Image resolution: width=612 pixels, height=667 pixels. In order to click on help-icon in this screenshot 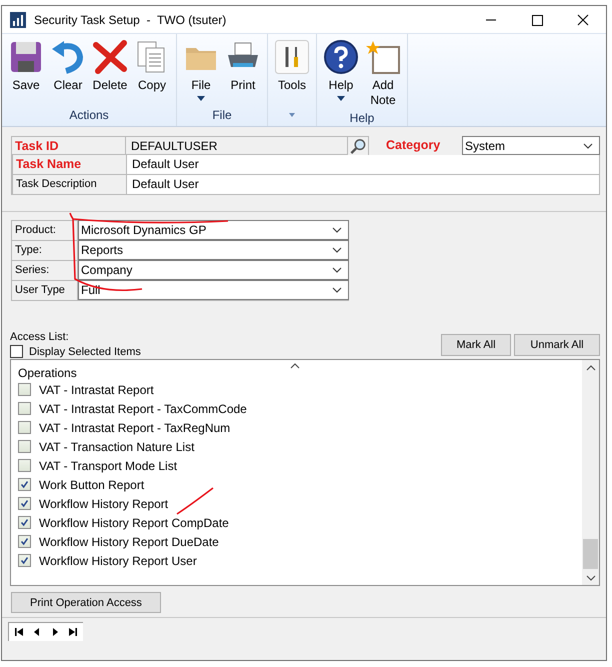, I will do `click(341, 57)`.